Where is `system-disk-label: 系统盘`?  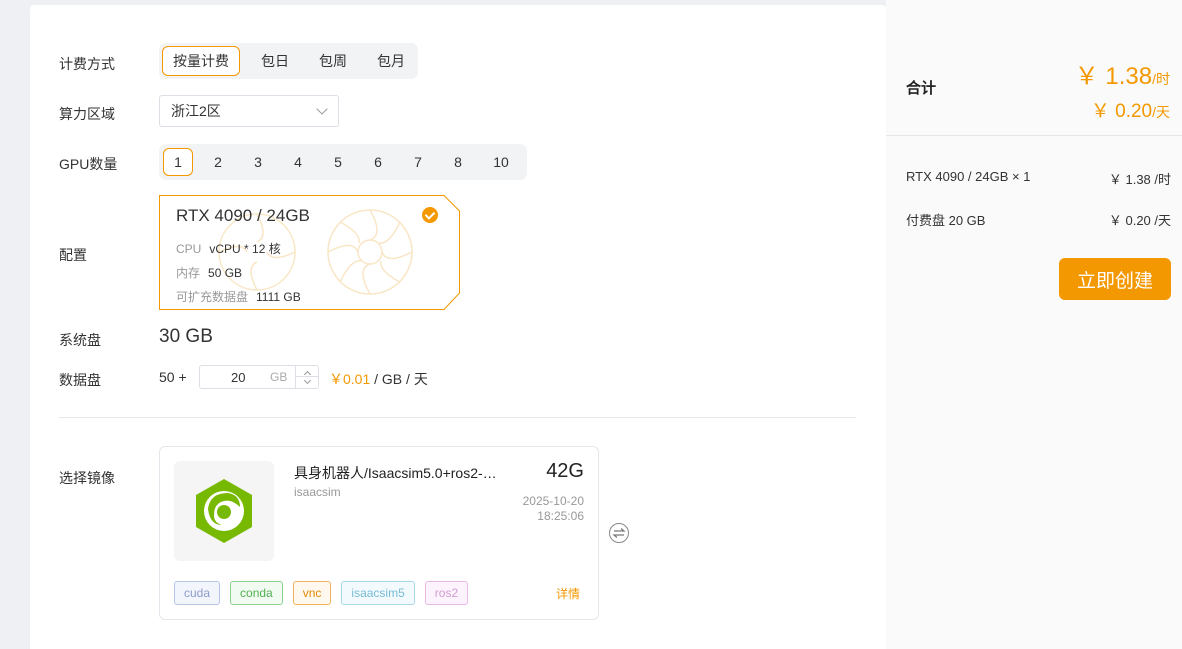 system-disk-label: 系统盘 is located at coordinates (80, 340).